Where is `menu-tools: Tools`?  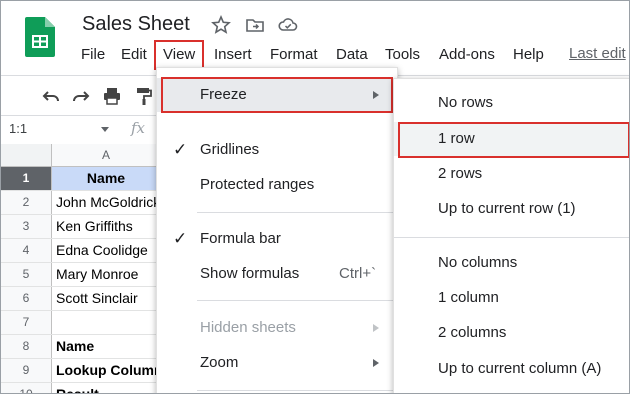
menu-tools: Tools is located at coordinates (402, 55).